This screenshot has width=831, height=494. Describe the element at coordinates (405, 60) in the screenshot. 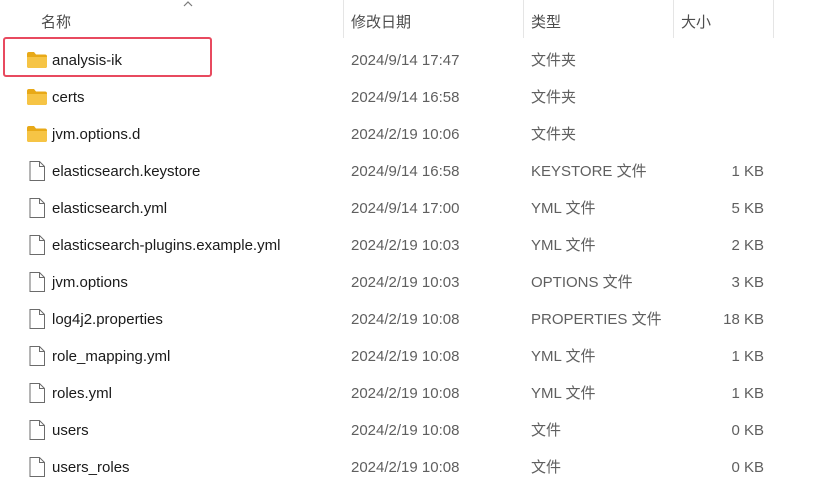

I see `file-modified-date: 2024/9/14 17:47` at that location.